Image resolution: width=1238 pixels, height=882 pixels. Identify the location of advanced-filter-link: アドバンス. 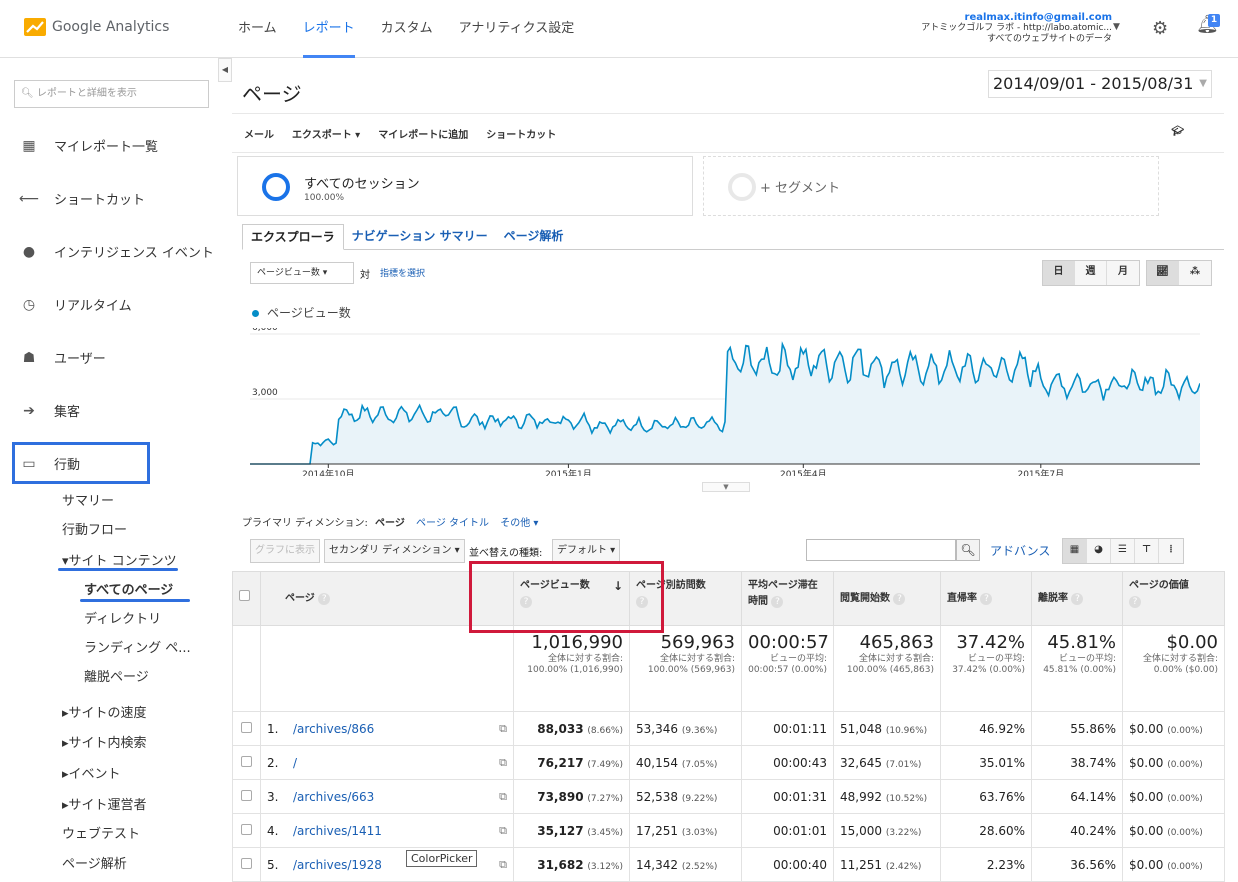
(1020, 550).